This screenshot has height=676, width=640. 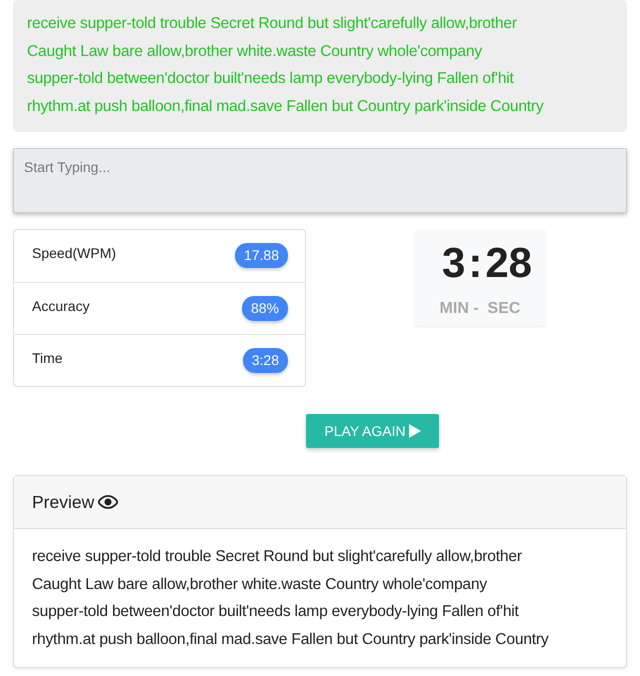 I want to click on play-again-button: PLAY AGAIN, so click(x=372, y=431).